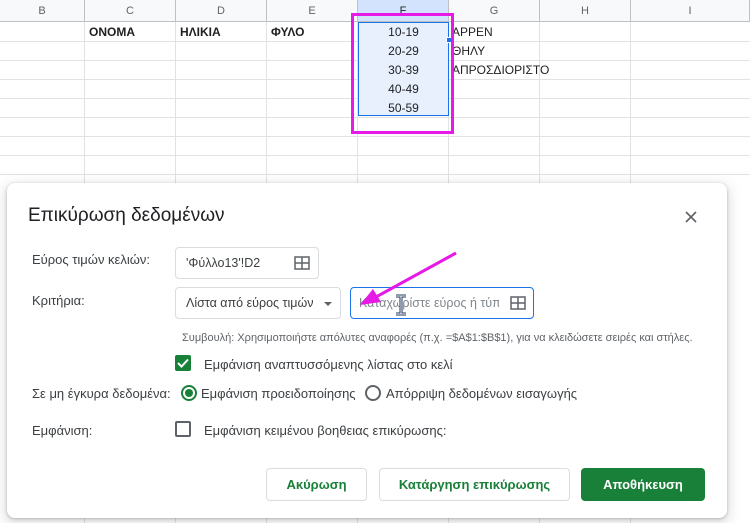 The image size is (750, 523). What do you see at coordinates (200, 32) in the screenshot?
I see `cell-age-header: ΗΛΙΚΙΑ` at bounding box center [200, 32].